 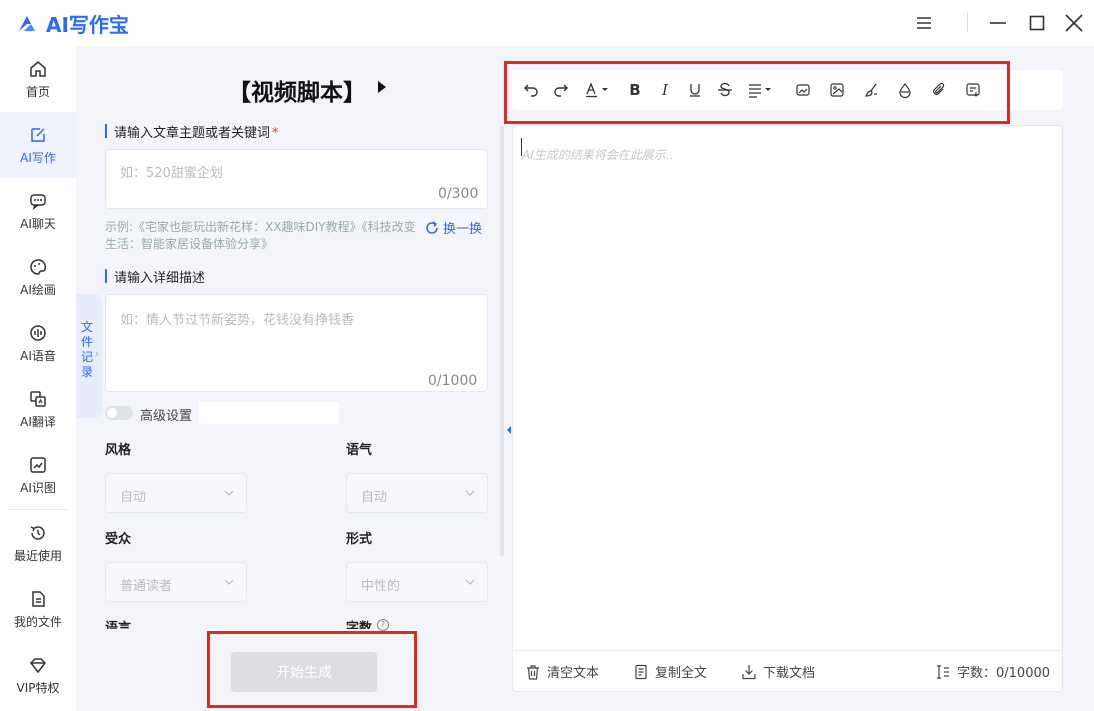 What do you see at coordinates (463, 229) in the screenshot?
I see `swap-label: 换一换` at bounding box center [463, 229].